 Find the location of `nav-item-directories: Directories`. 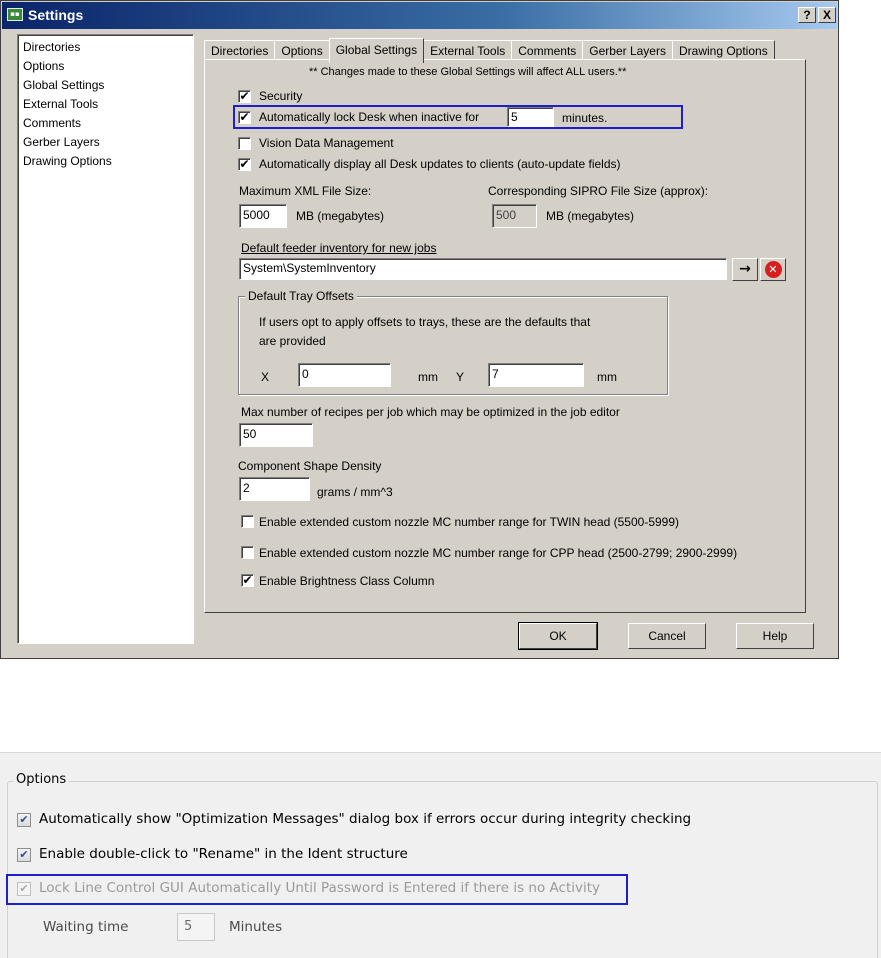

nav-item-directories: Directories is located at coordinates (105, 47).